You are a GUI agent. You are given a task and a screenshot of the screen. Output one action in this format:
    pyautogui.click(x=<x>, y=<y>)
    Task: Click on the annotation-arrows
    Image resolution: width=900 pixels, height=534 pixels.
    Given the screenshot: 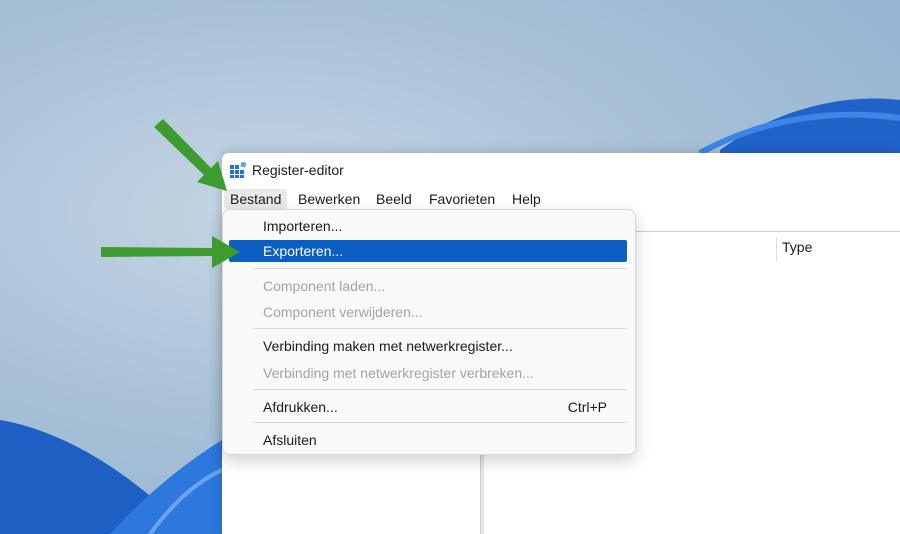 What is the action you would take?
    pyautogui.click(x=170, y=193)
    